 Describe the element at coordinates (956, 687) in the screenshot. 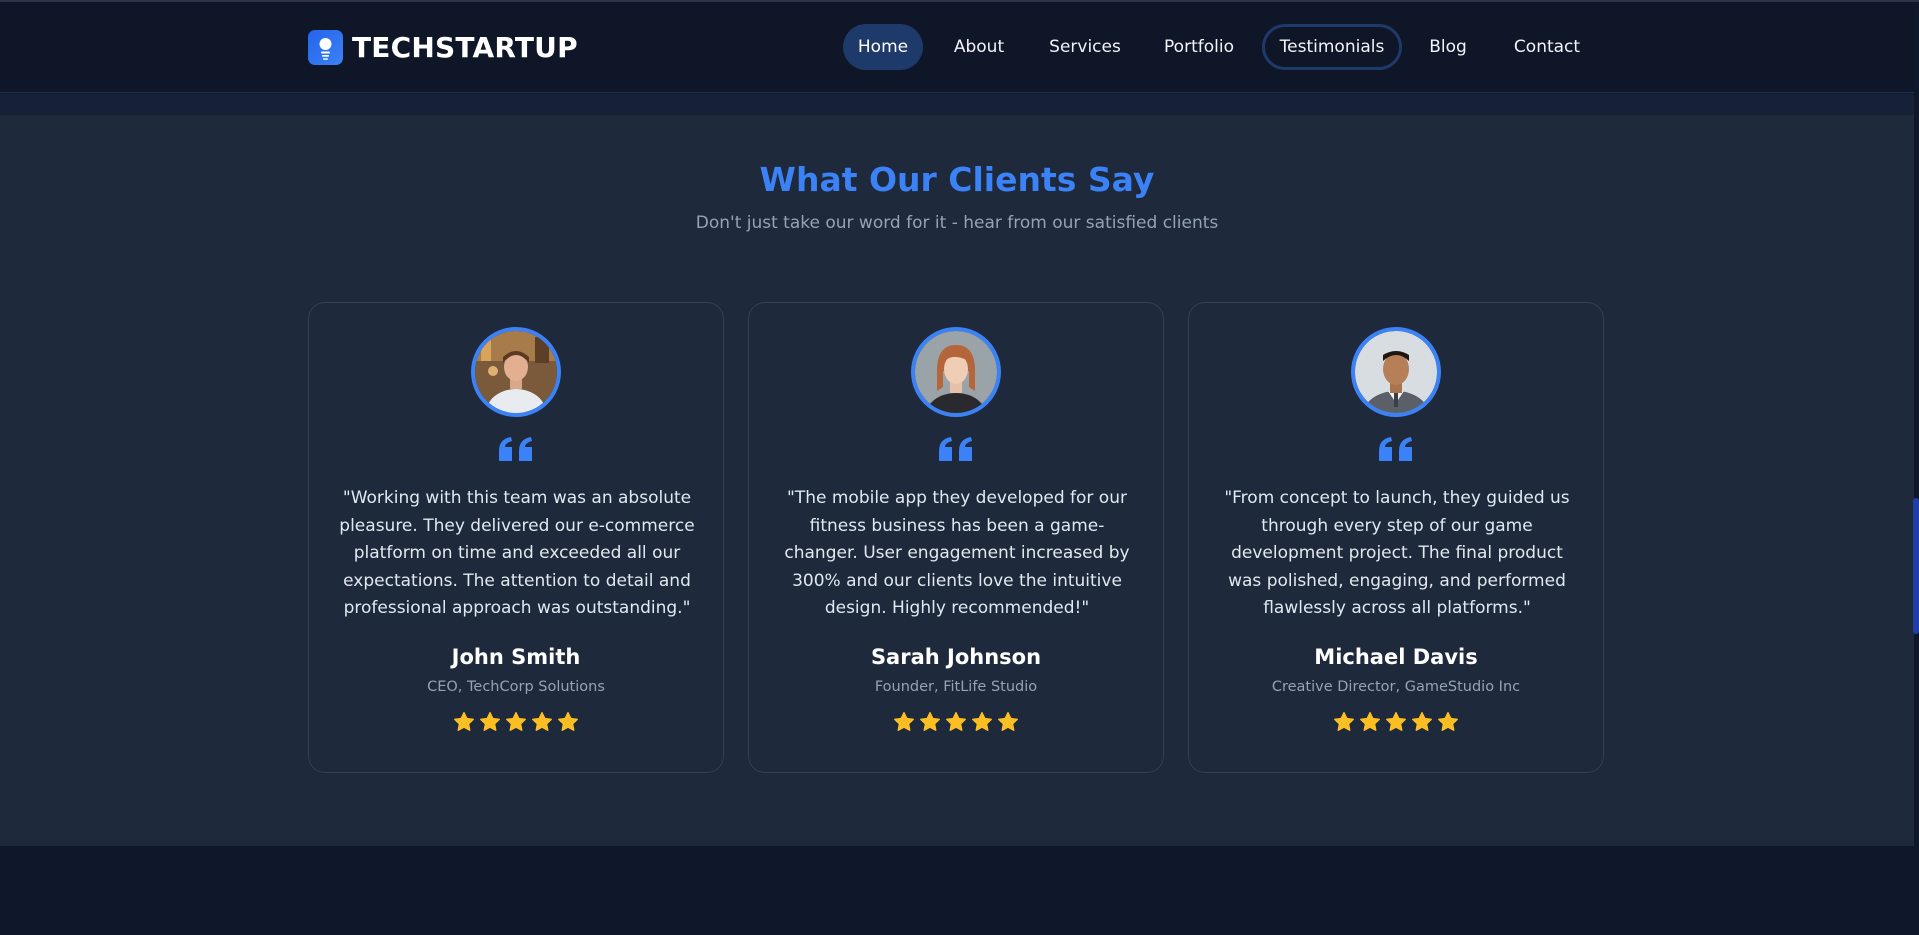

I see `client-role: Founder, FitLife Studio` at that location.